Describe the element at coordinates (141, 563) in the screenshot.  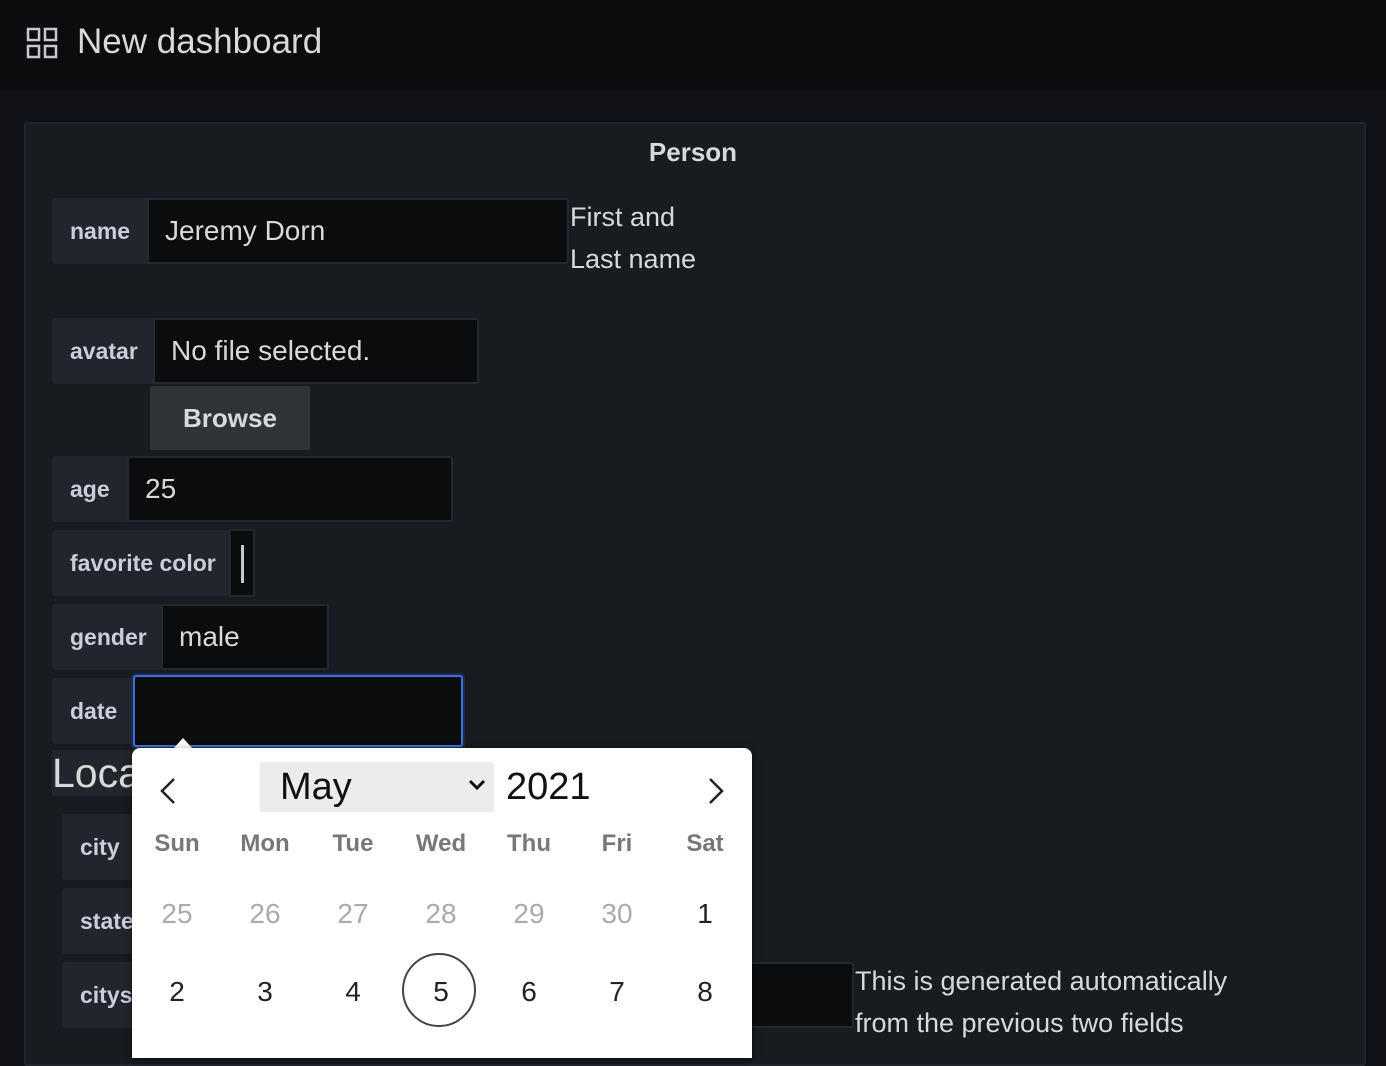
I see `favorite-color-label: favorite color` at that location.